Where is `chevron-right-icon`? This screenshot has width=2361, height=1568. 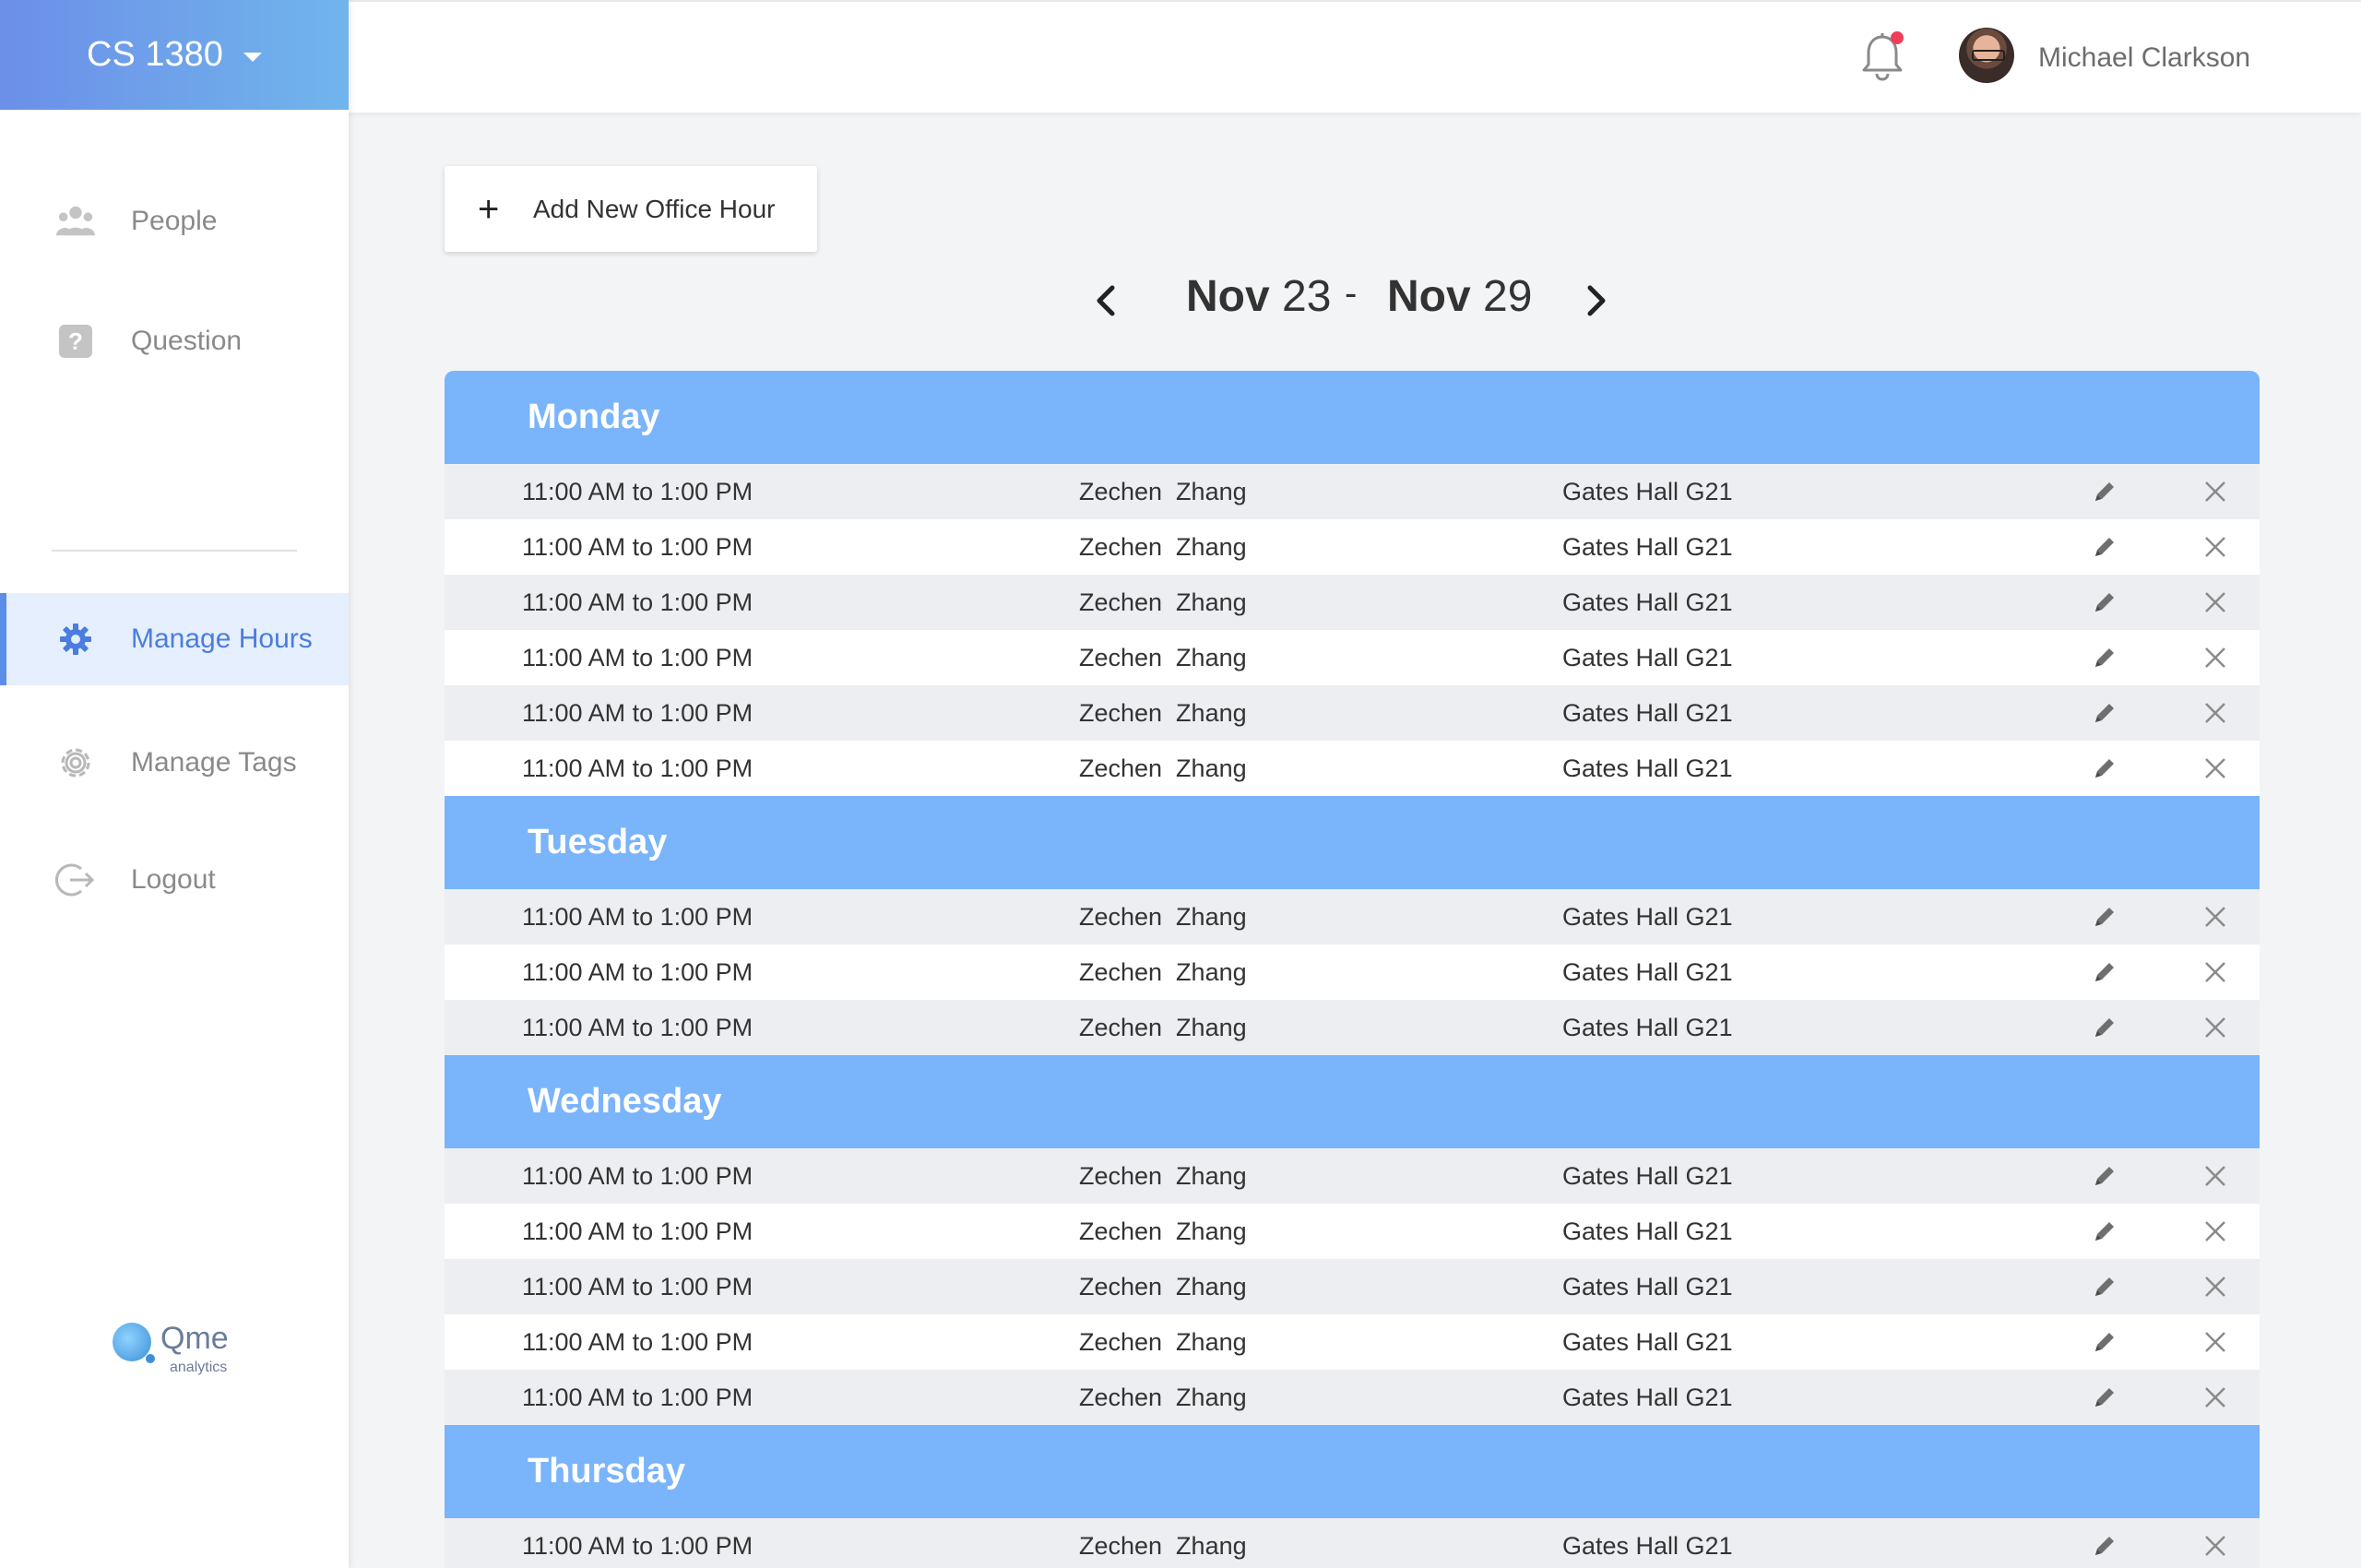 chevron-right-icon is located at coordinates (1596, 300).